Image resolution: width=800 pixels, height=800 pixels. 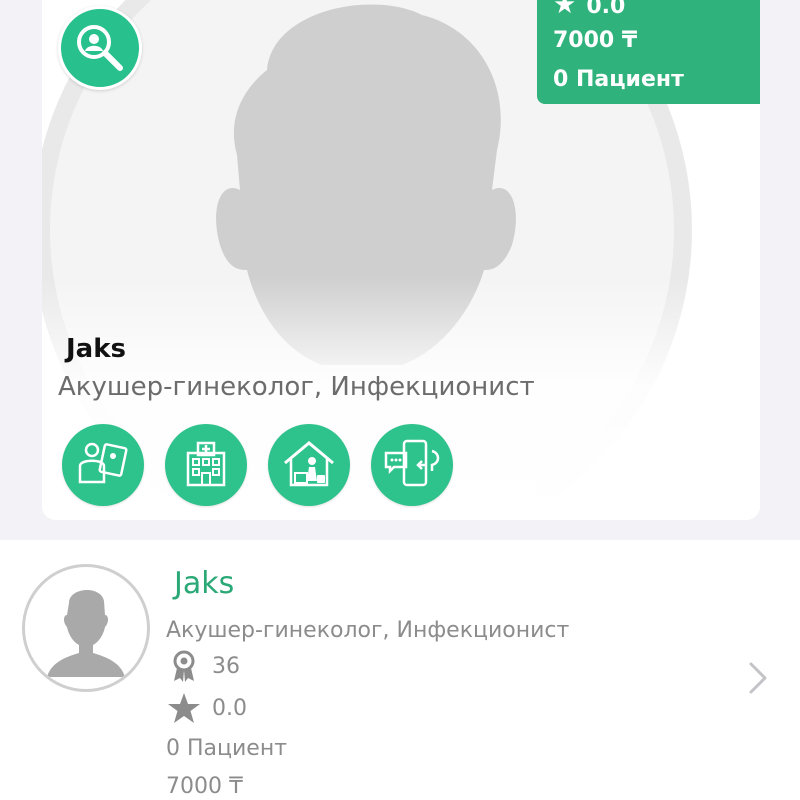 I want to click on list-doctor-name: Jaks, so click(x=204, y=583).